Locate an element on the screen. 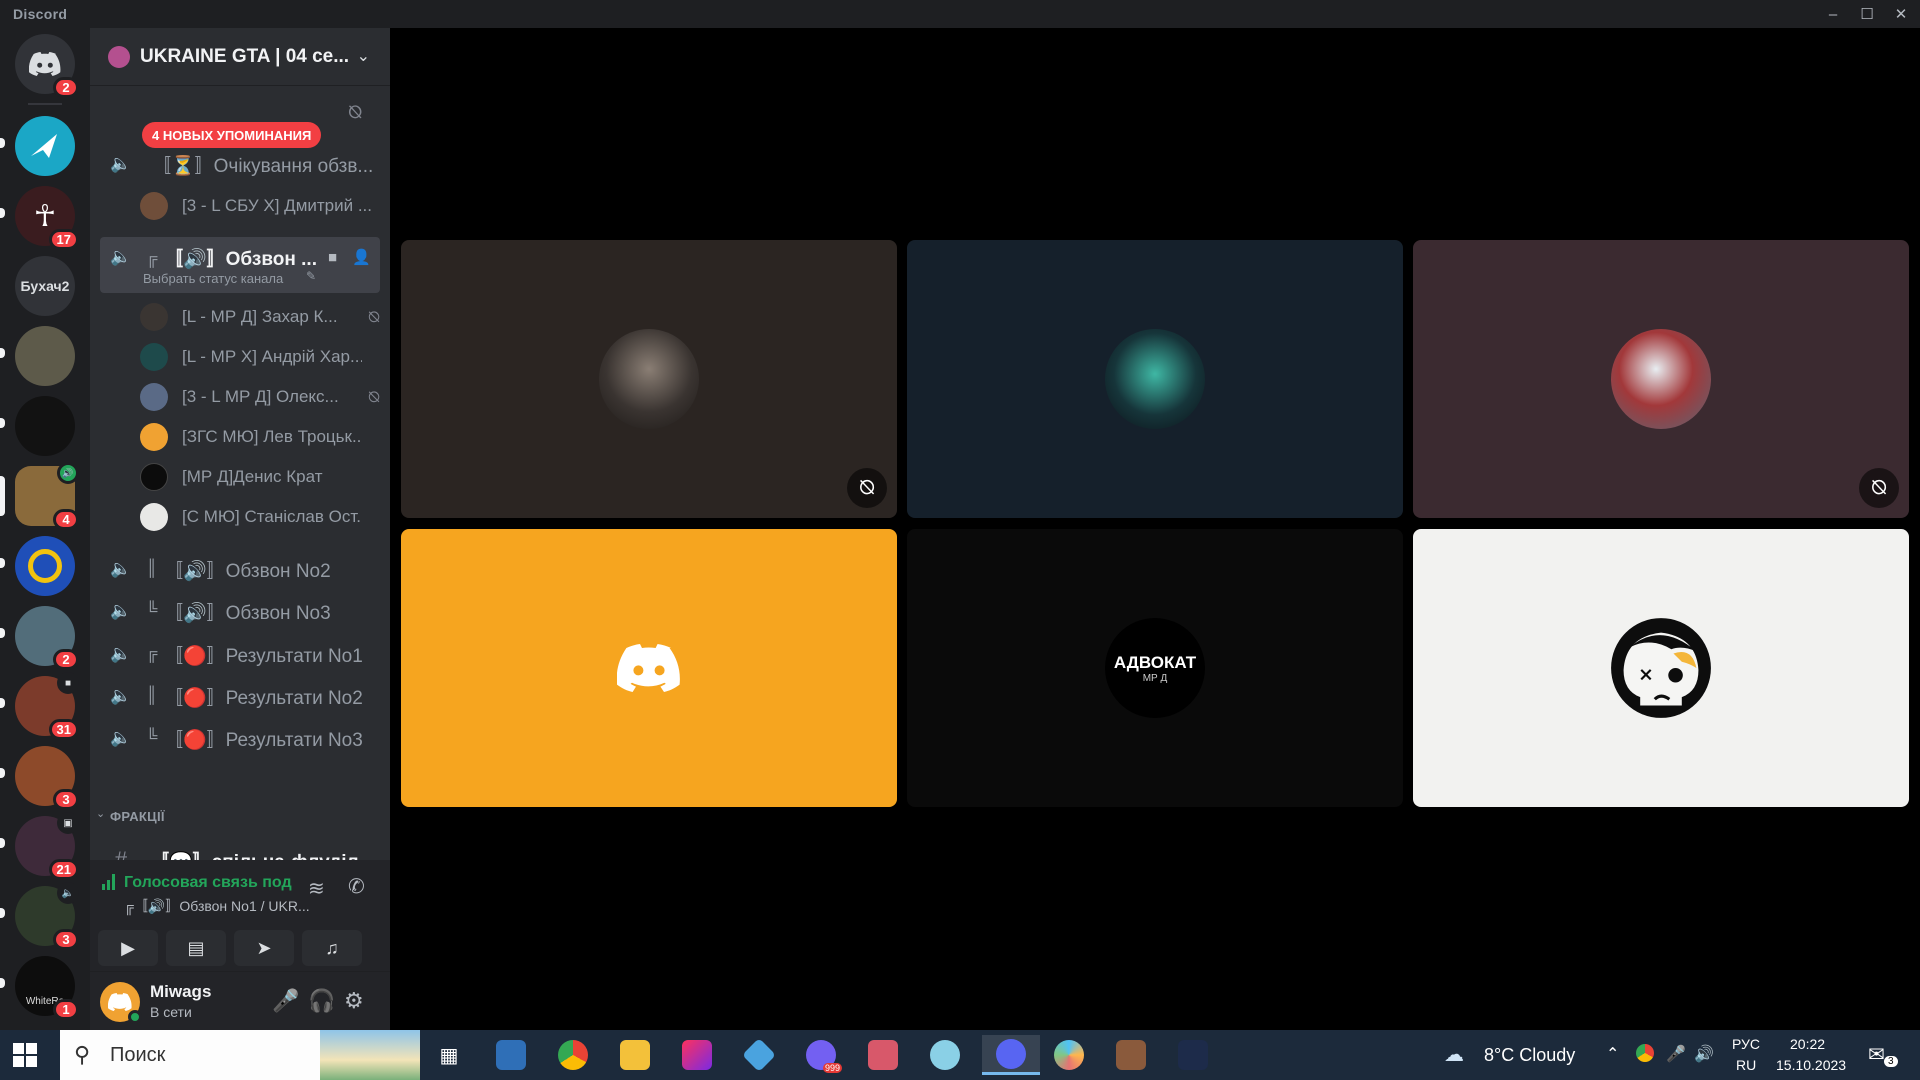 The image size is (1920, 1080). server-icon: Бухач2 is located at coordinates (45, 286).